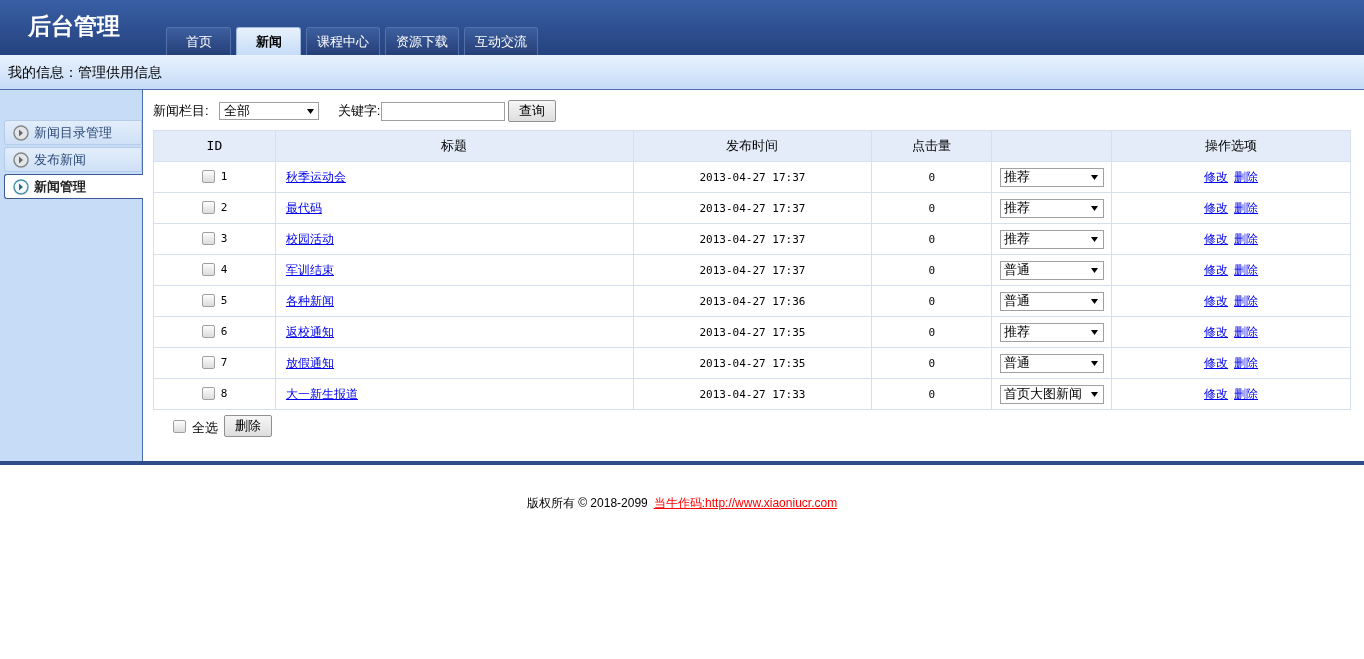 This screenshot has height=659, width=1364. I want to click on title-link: 秋季运动会, so click(315, 177).